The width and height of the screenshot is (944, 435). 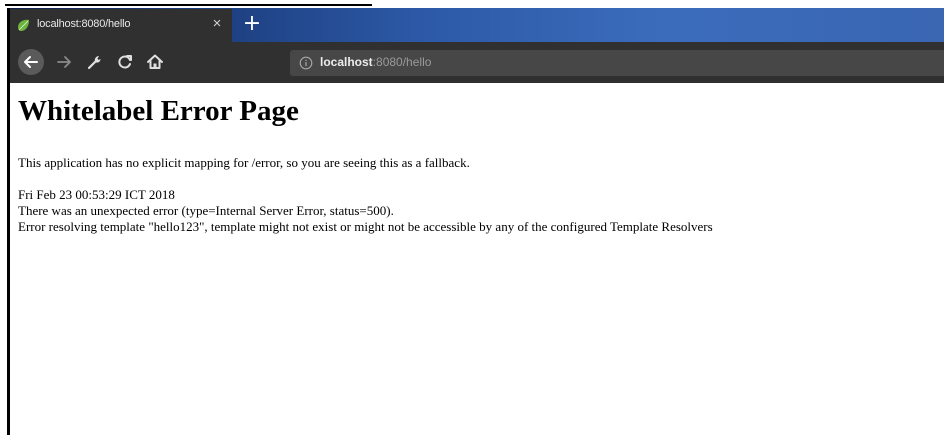 I want to click on close-icon: ×, so click(x=217, y=24).